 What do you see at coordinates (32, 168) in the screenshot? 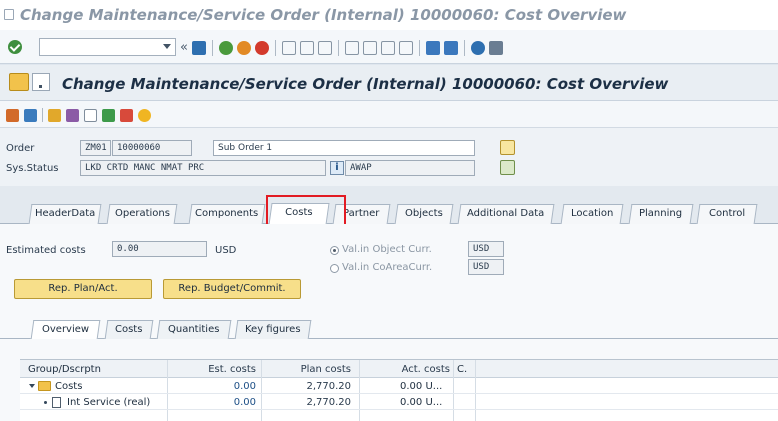
I see `sys-status-label: Sys.Status` at bounding box center [32, 168].